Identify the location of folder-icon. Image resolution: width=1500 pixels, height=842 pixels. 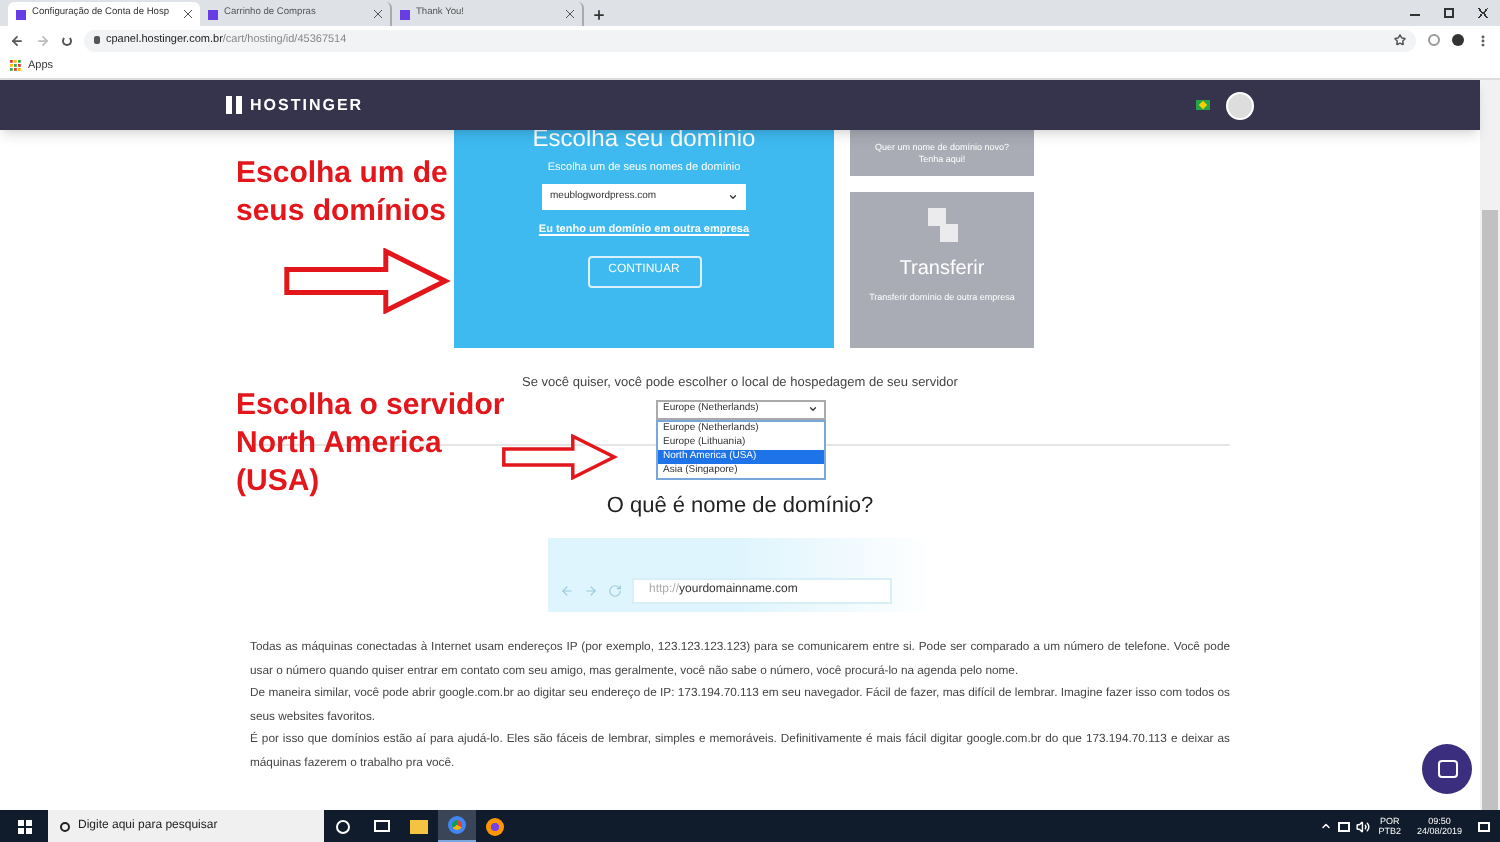
(419, 826).